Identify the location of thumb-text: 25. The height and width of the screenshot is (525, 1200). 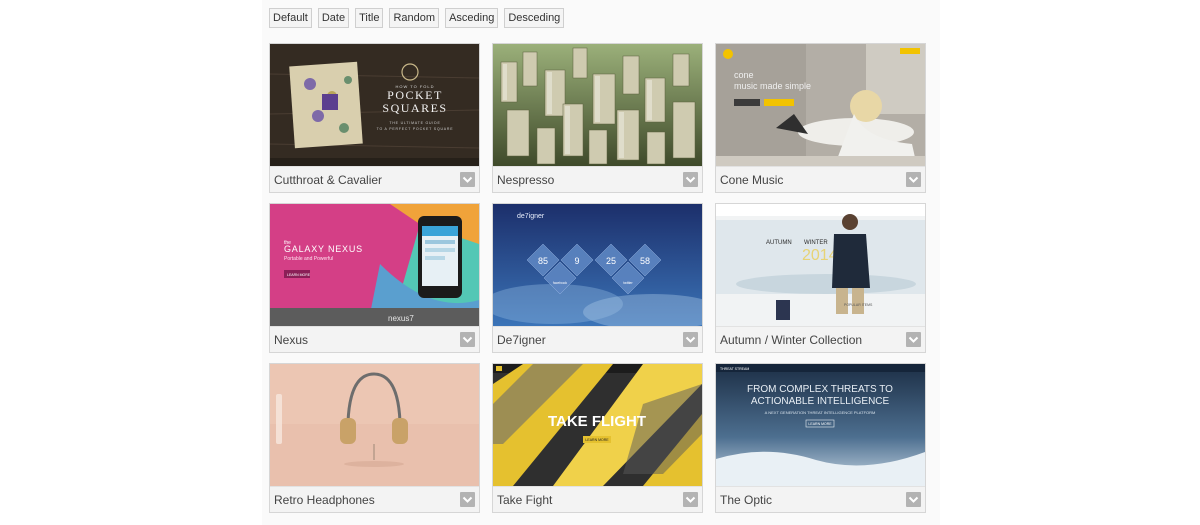
(611, 261).